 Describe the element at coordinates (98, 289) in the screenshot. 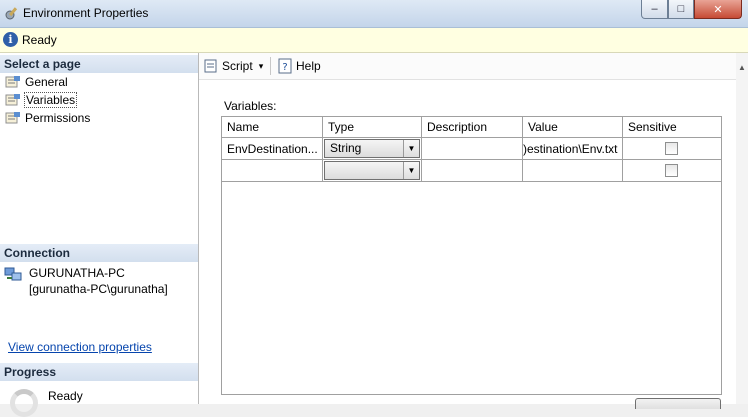

I see `connection-user: [gurunatha-PC\gurunatha]` at that location.